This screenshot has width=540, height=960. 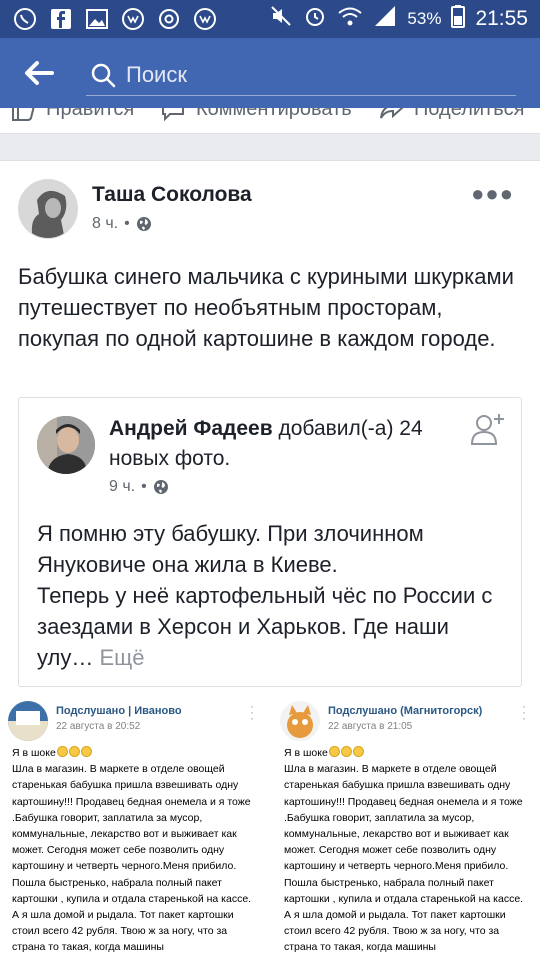 What do you see at coordinates (119, 711) in the screenshot?
I see `group-name: Подслушано | Иваново` at bounding box center [119, 711].